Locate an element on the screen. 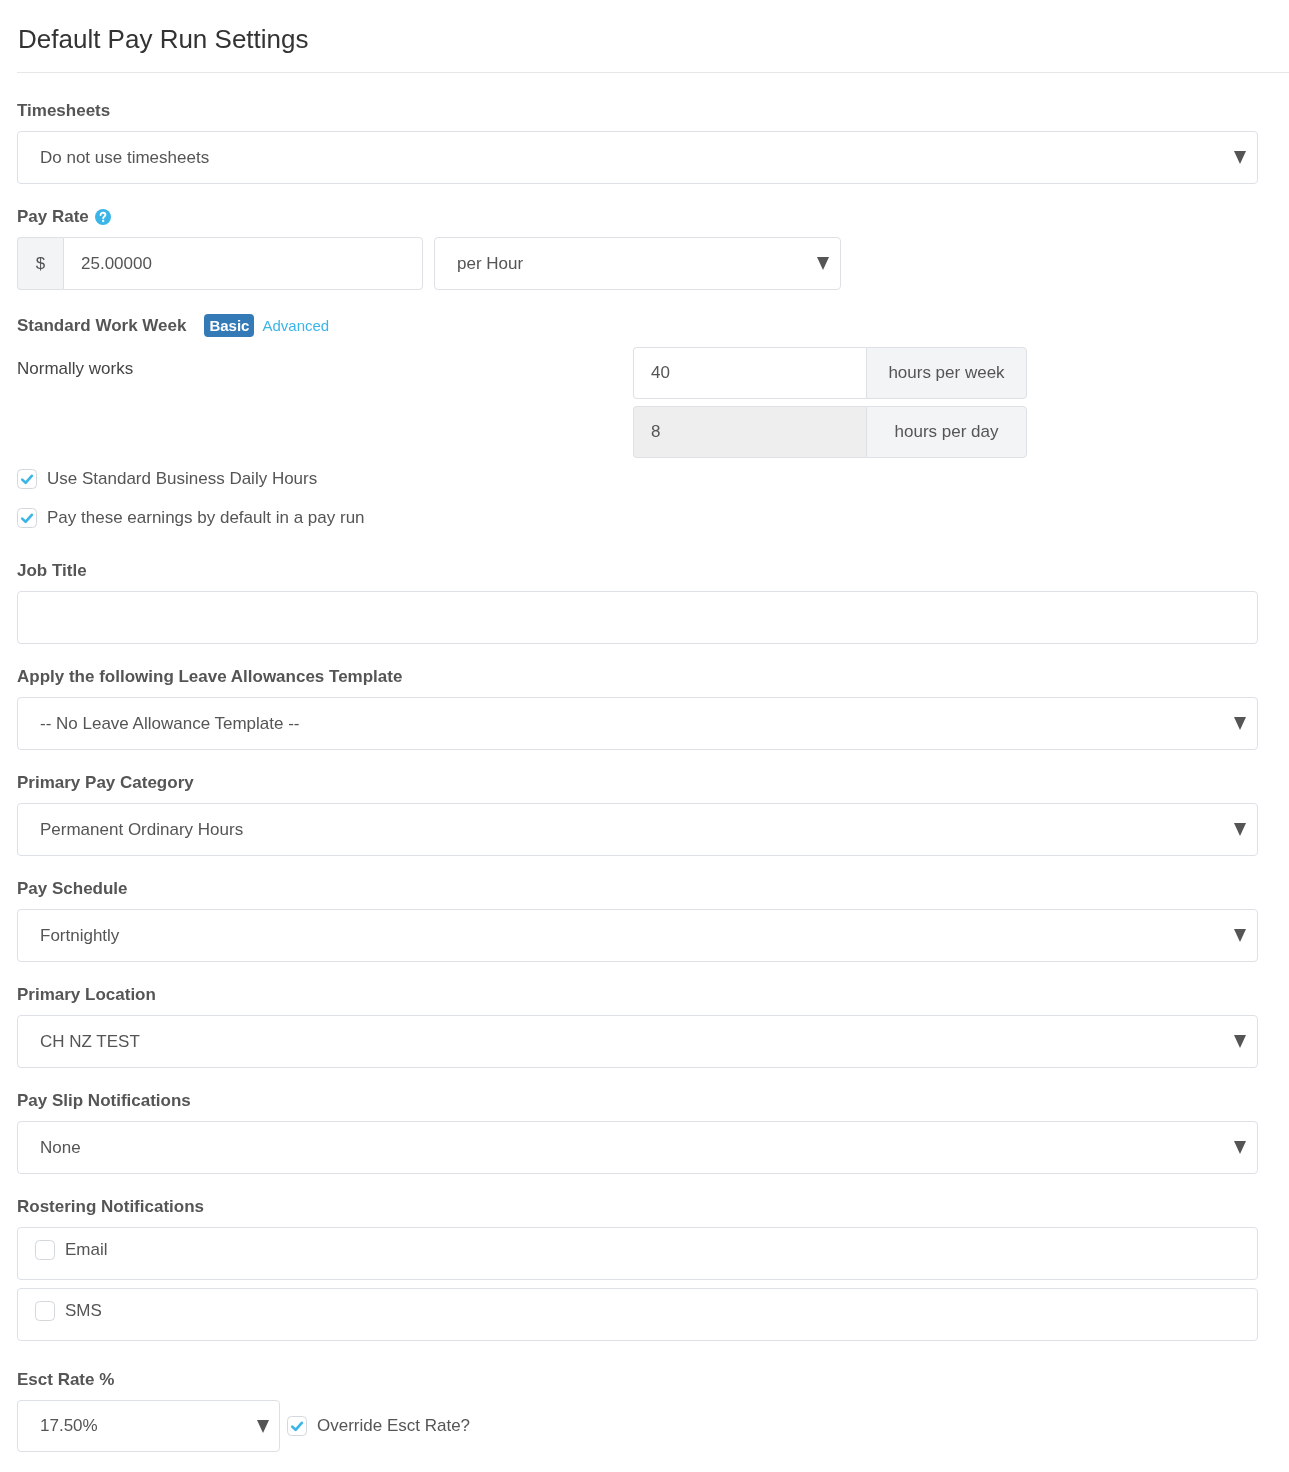 The height and width of the screenshot is (1472, 1289). select-field: Fortnightly is located at coordinates (637, 935).